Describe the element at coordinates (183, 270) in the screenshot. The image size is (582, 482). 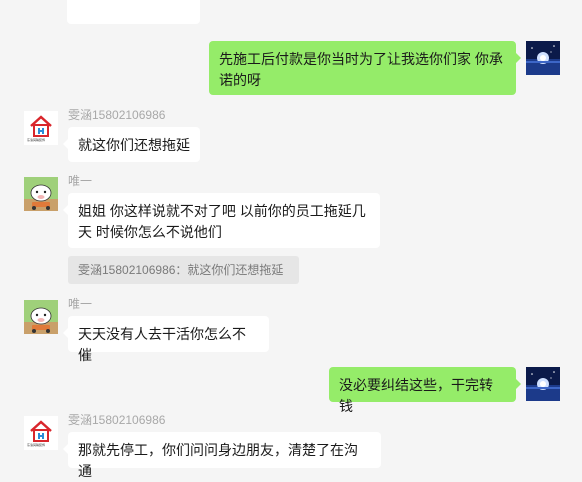
I see `quoted-message: 雯涵15802106986：就这你们还想拖延` at that location.